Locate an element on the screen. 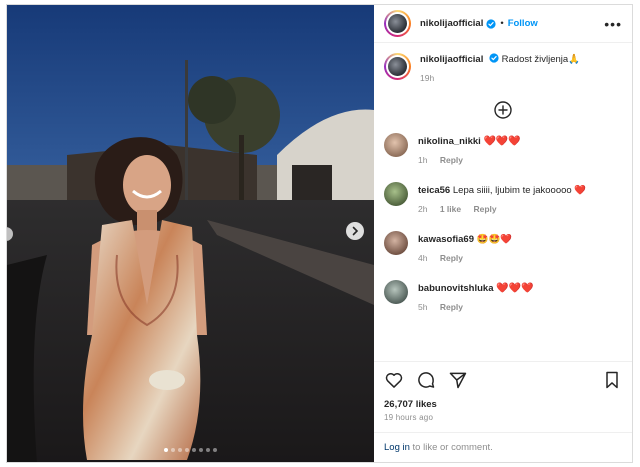 The image size is (640, 467). caption-time: 19h is located at coordinates (427, 78).